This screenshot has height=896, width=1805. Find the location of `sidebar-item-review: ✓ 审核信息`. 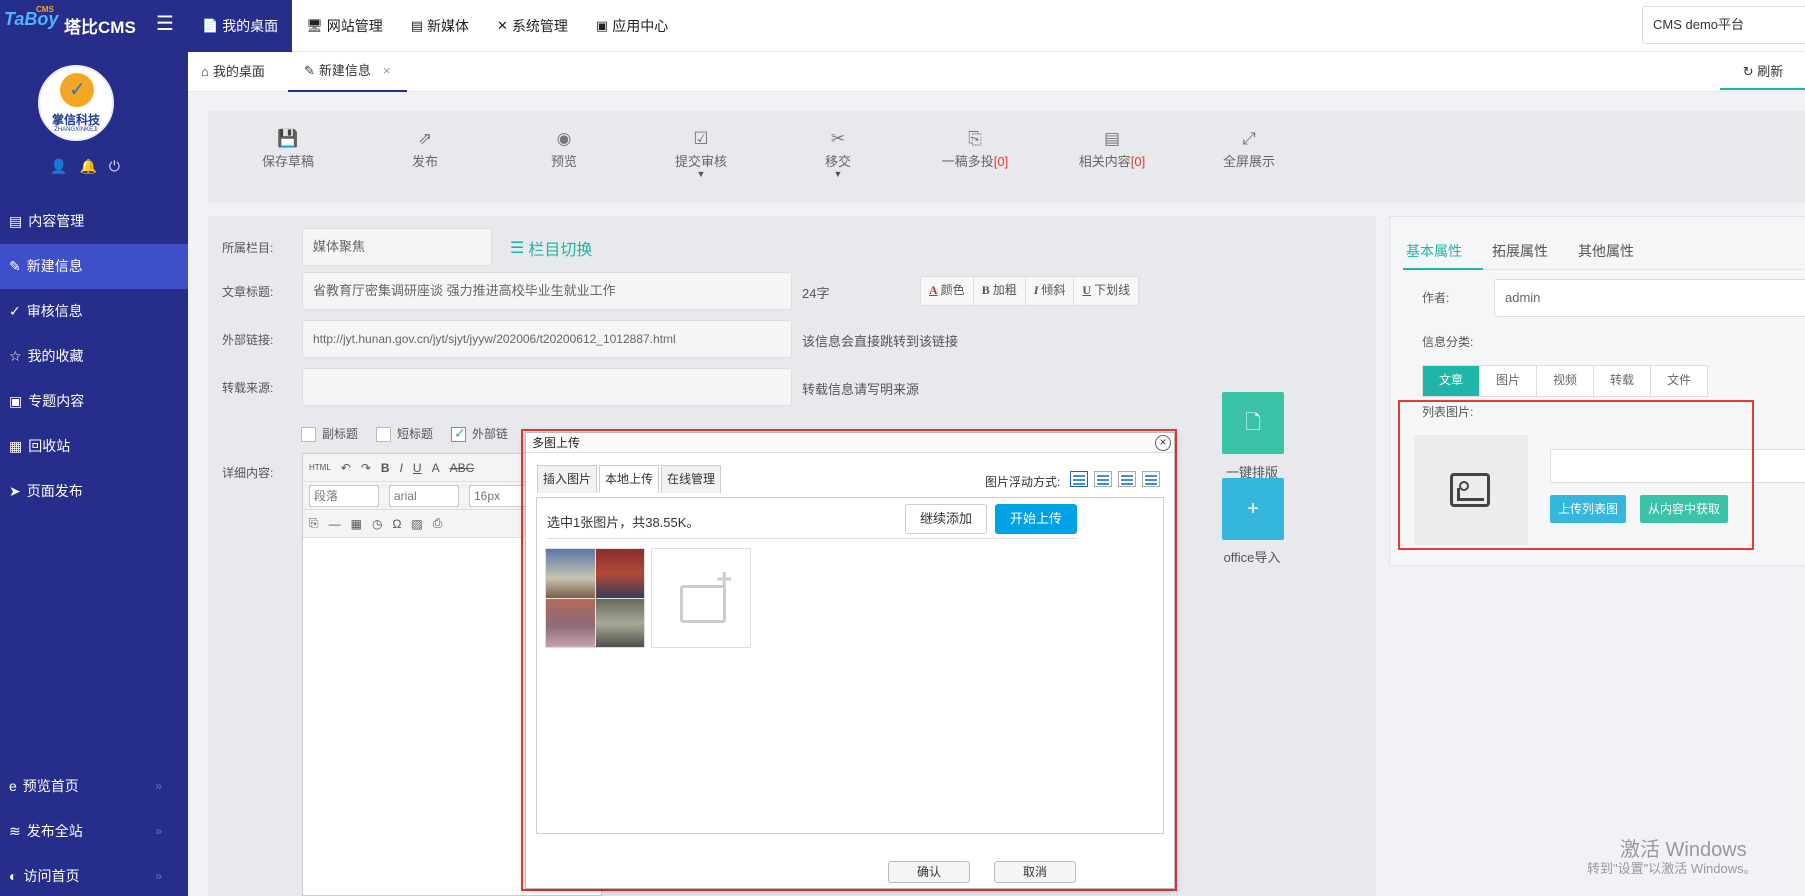

sidebar-item-review: ✓ 审核信息 is located at coordinates (94, 311).